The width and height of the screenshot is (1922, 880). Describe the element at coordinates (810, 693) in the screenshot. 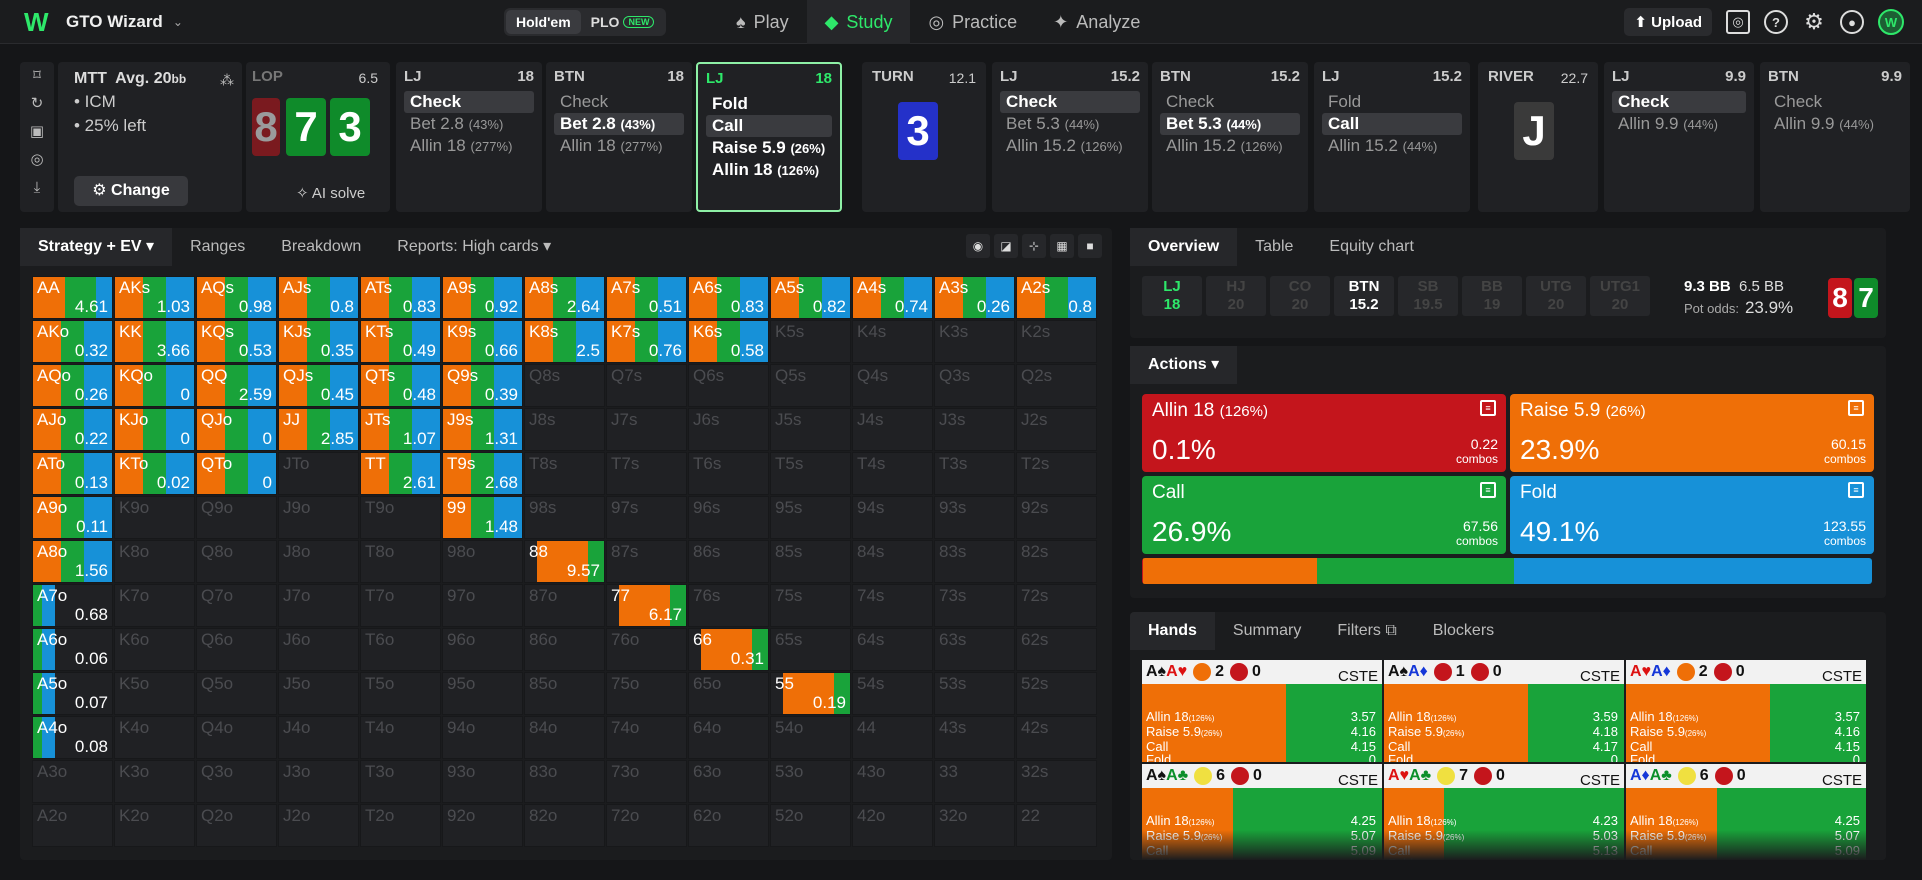

I see `matrix-cell: 55 0.19` at that location.